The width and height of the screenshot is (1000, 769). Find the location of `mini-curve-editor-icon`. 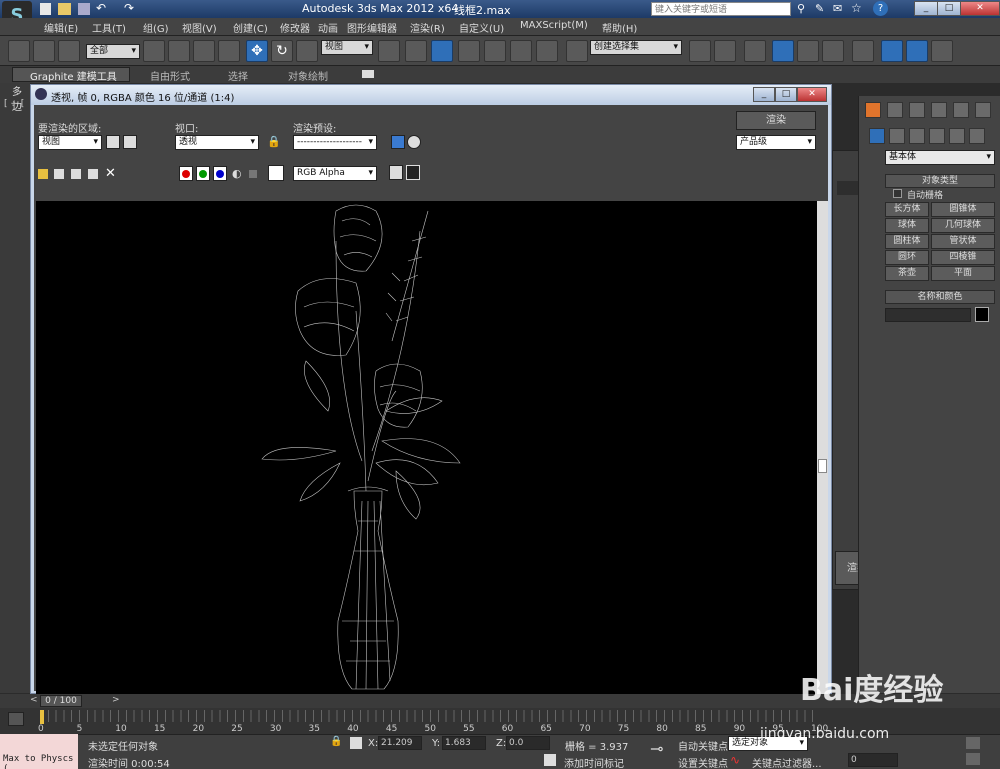

mini-curve-editor-icon is located at coordinates (16, 719).